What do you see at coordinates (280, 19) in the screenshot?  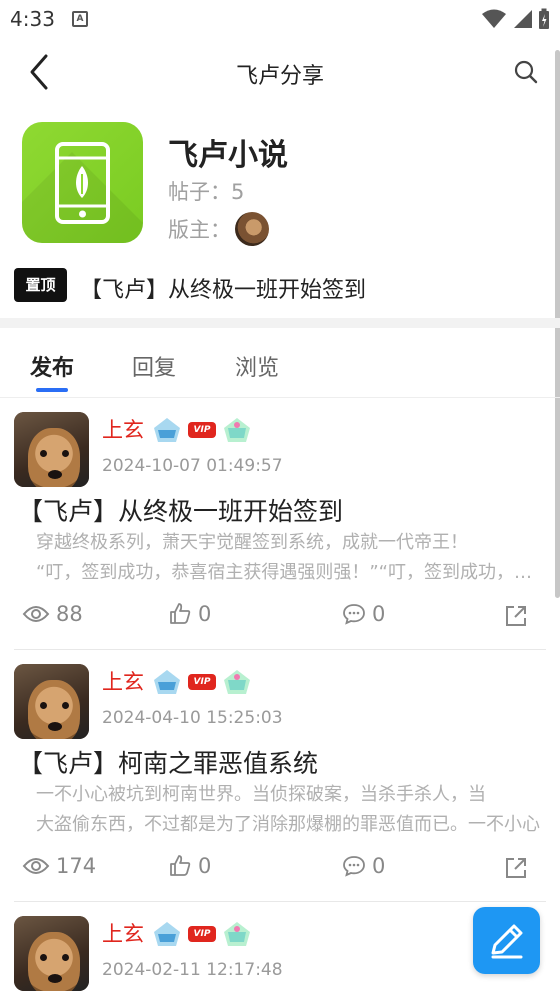 I see `status-bar: 4:33 A` at bounding box center [280, 19].